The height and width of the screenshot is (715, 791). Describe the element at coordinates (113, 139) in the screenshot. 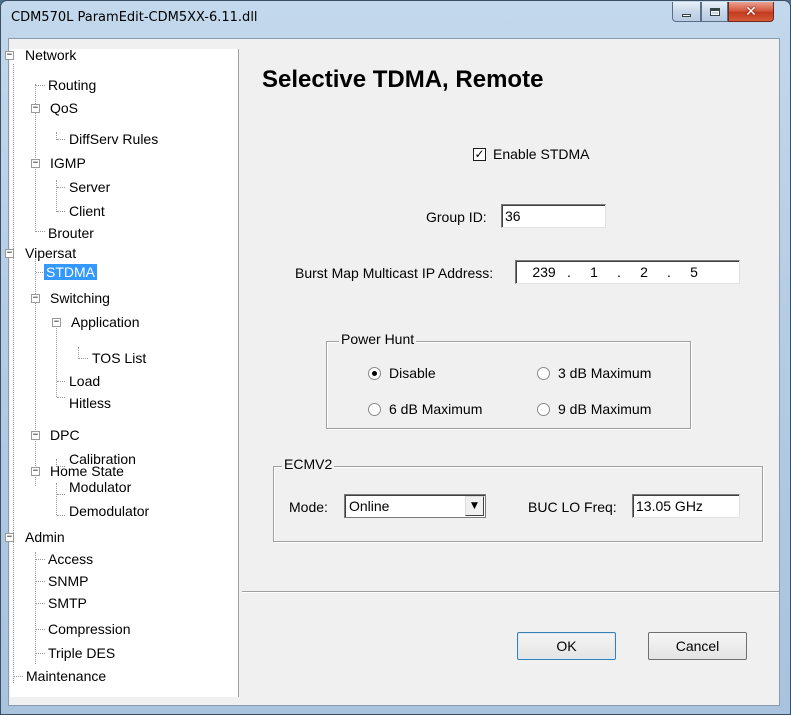

I see `tree-item-diffserv-rules: DiffServ Rules` at that location.